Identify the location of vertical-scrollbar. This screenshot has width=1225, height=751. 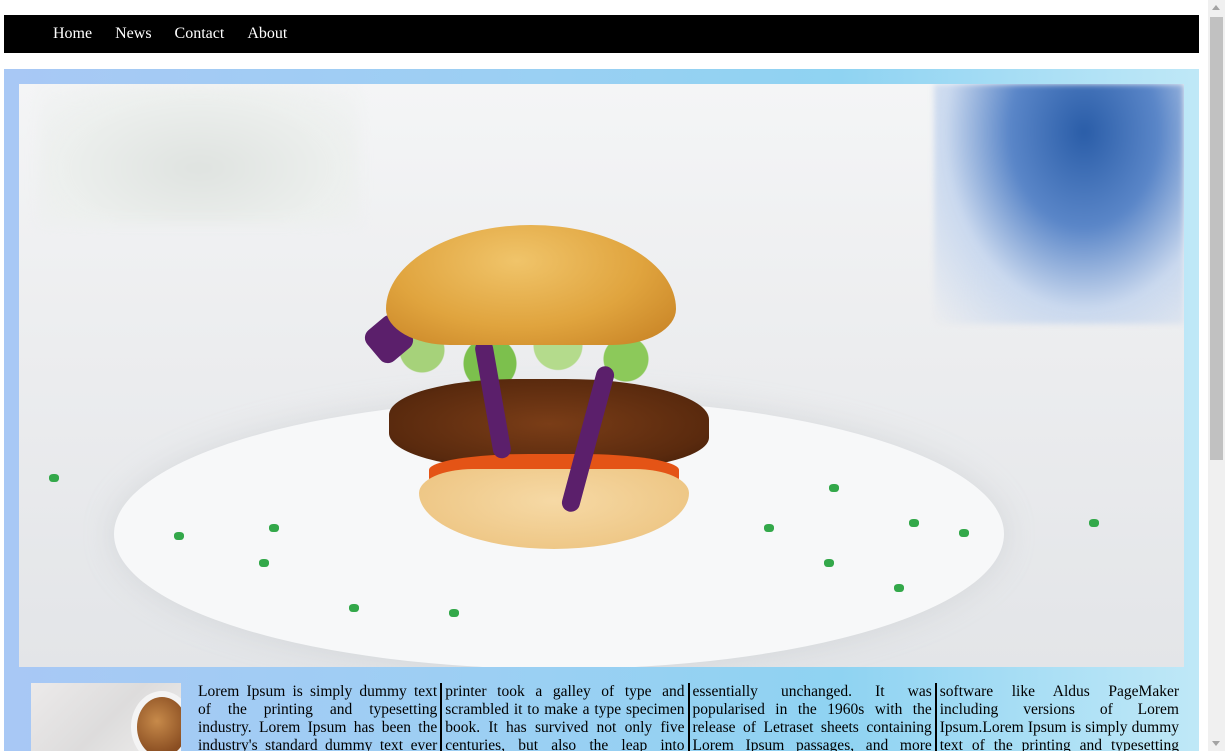
(1216, 375).